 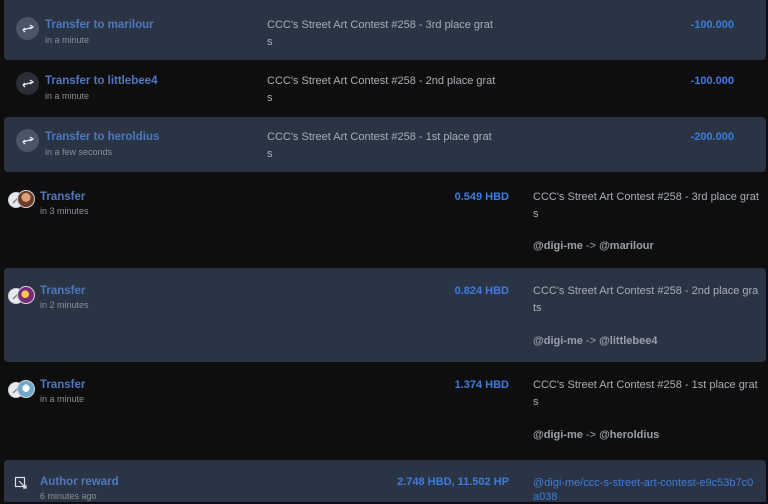 What do you see at coordinates (64, 211) in the screenshot?
I see `transfer-time: in 3 minutes` at bounding box center [64, 211].